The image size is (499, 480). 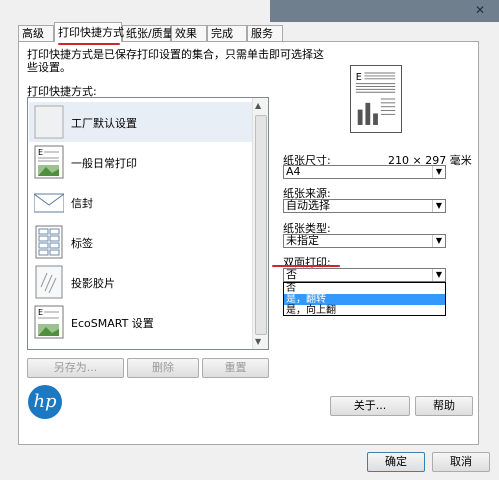 I want to click on scrollbar-thumb, so click(x=261, y=225).